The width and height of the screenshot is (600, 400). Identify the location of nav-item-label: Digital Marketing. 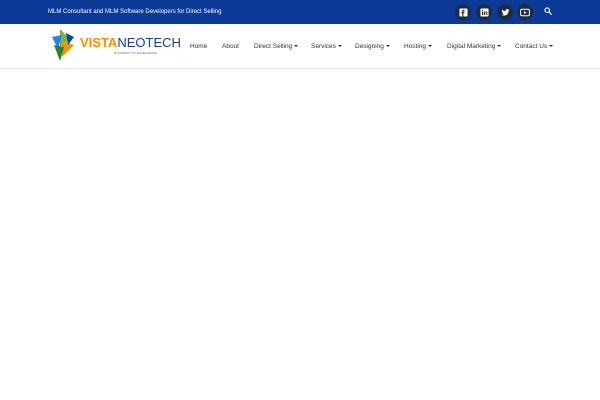
(471, 46).